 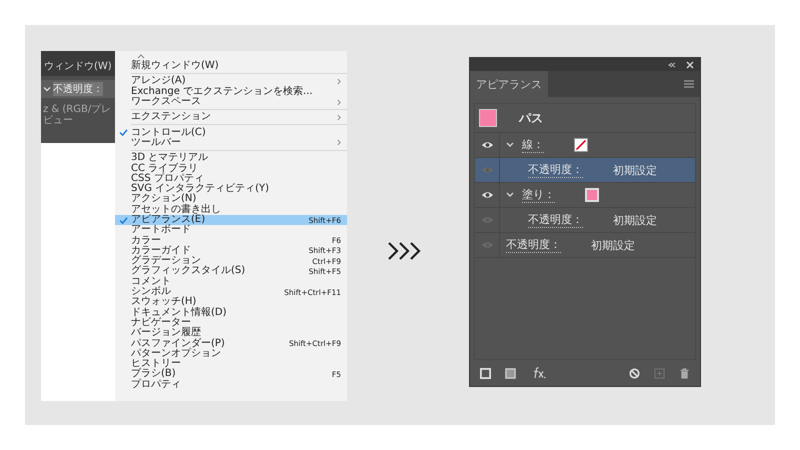 What do you see at coordinates (78, 89) in the screenshot?
I see `opacity-label: 不透明度：` at bounding box center [78, 89].